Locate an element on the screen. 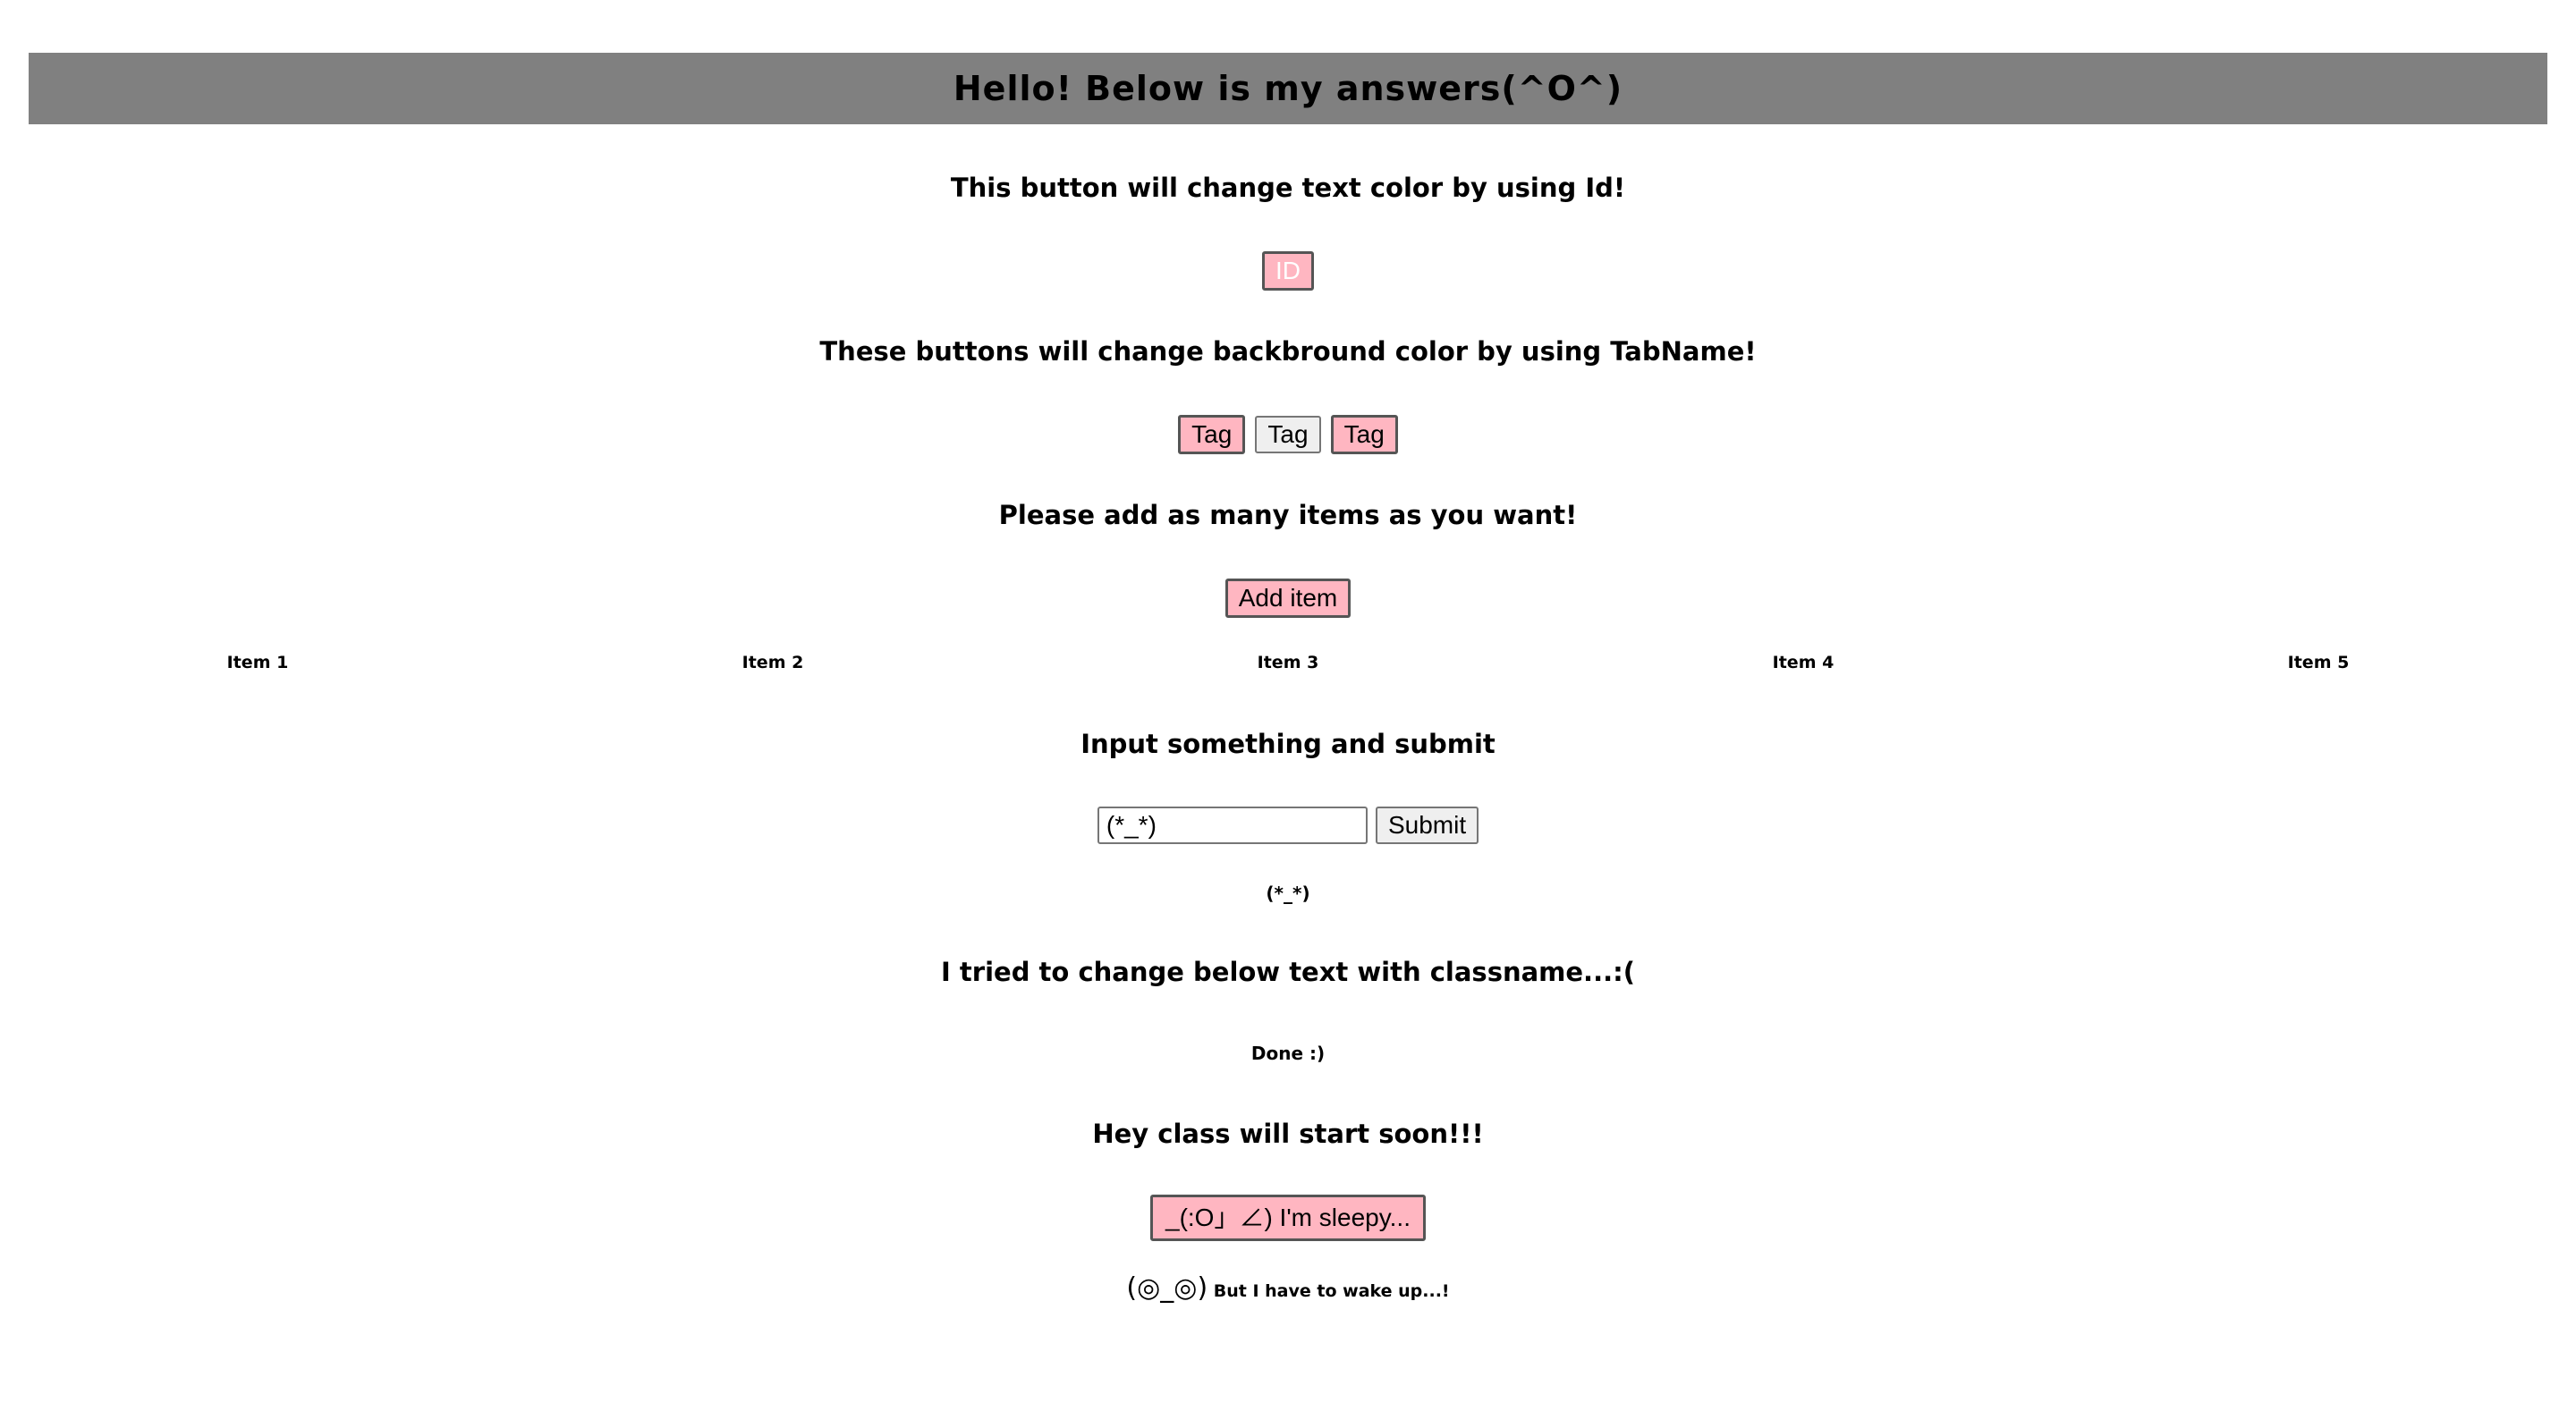  input-output: (*_*) is located at coordinates (1288, 894).